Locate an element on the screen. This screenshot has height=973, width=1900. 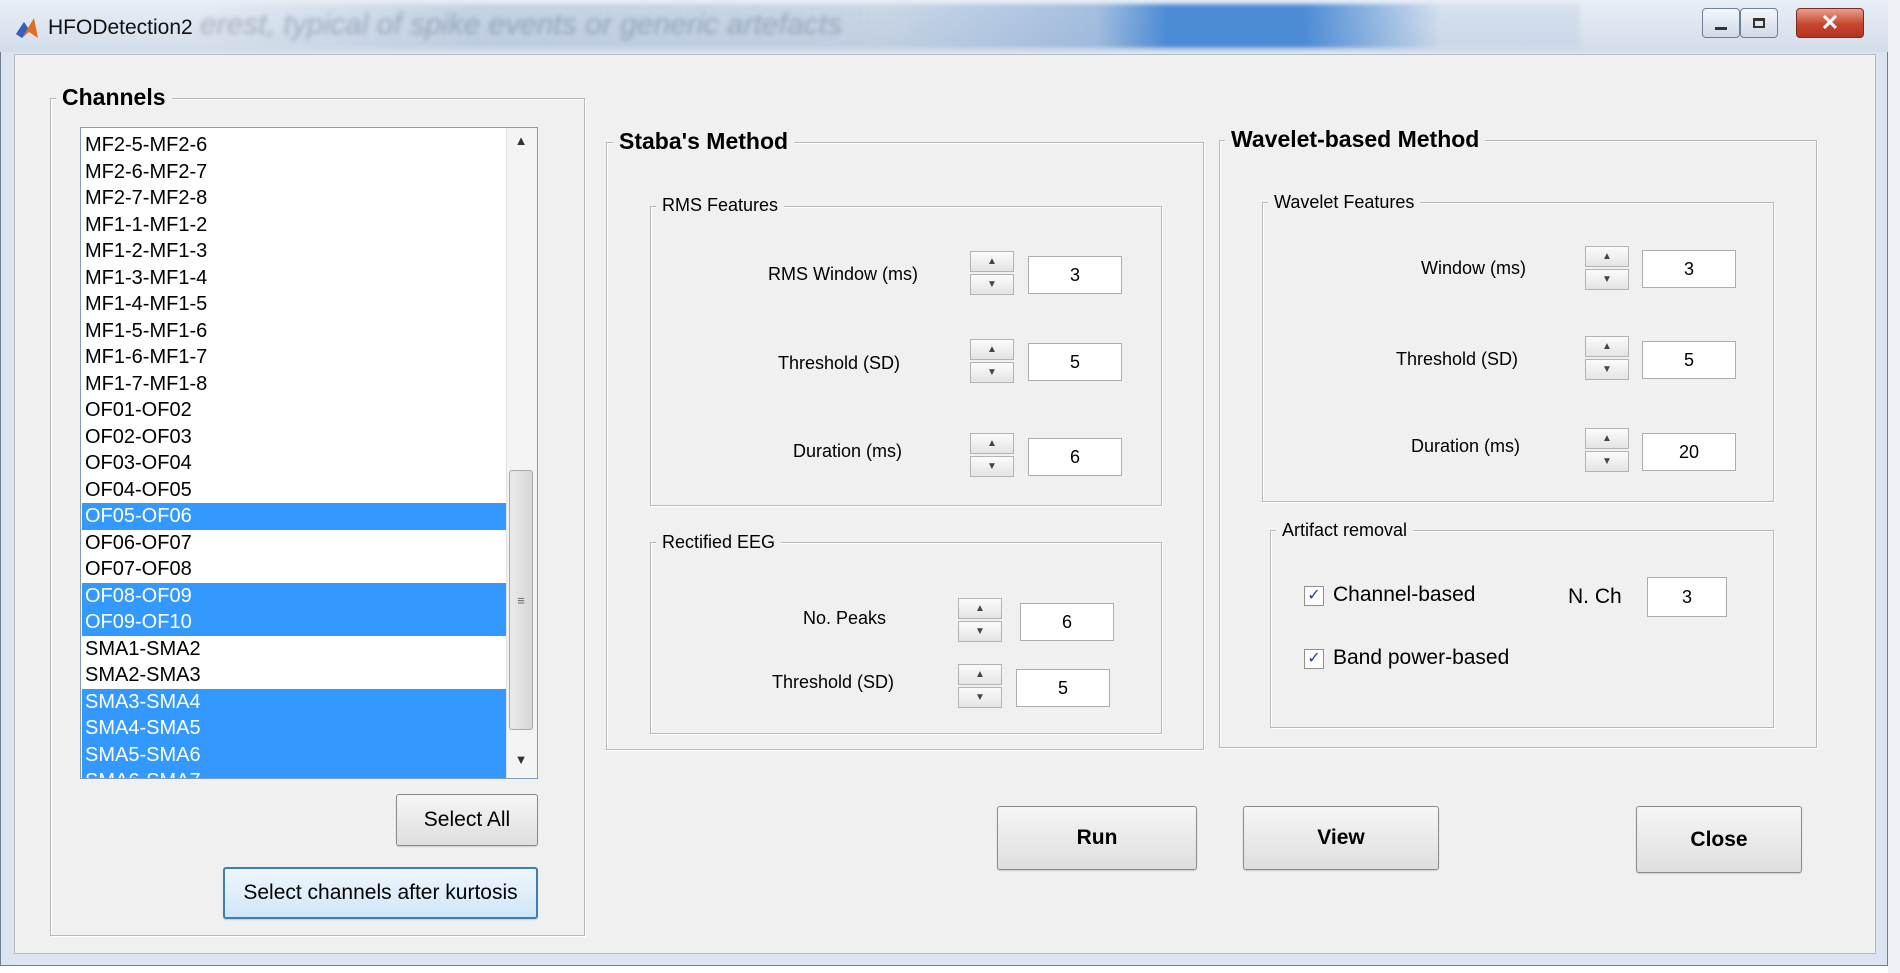
scroll-up-icon: ▲ is located at coordinates (521, 140).